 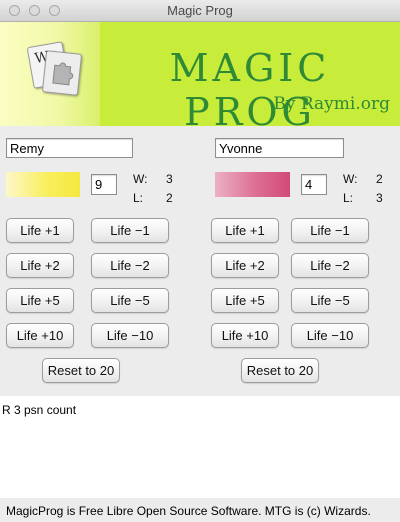 I want to click on banner-subtitle-link: By Raymi.org, so click(x=331, y=104).